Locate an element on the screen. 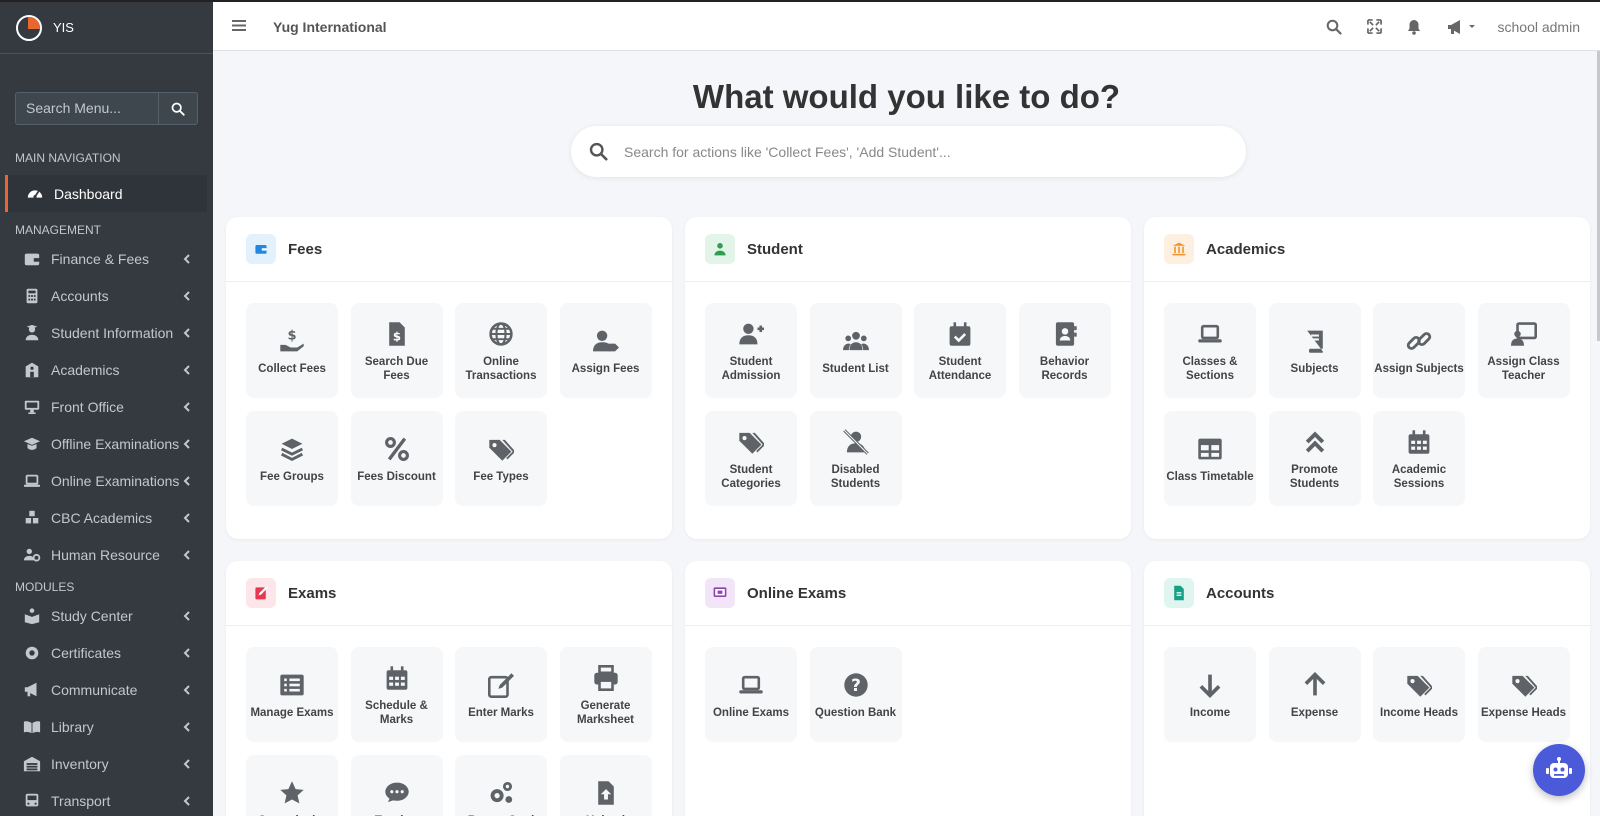 This screenshot has height=816, width=1600. edit-icon is located at coordinates (501, 685).